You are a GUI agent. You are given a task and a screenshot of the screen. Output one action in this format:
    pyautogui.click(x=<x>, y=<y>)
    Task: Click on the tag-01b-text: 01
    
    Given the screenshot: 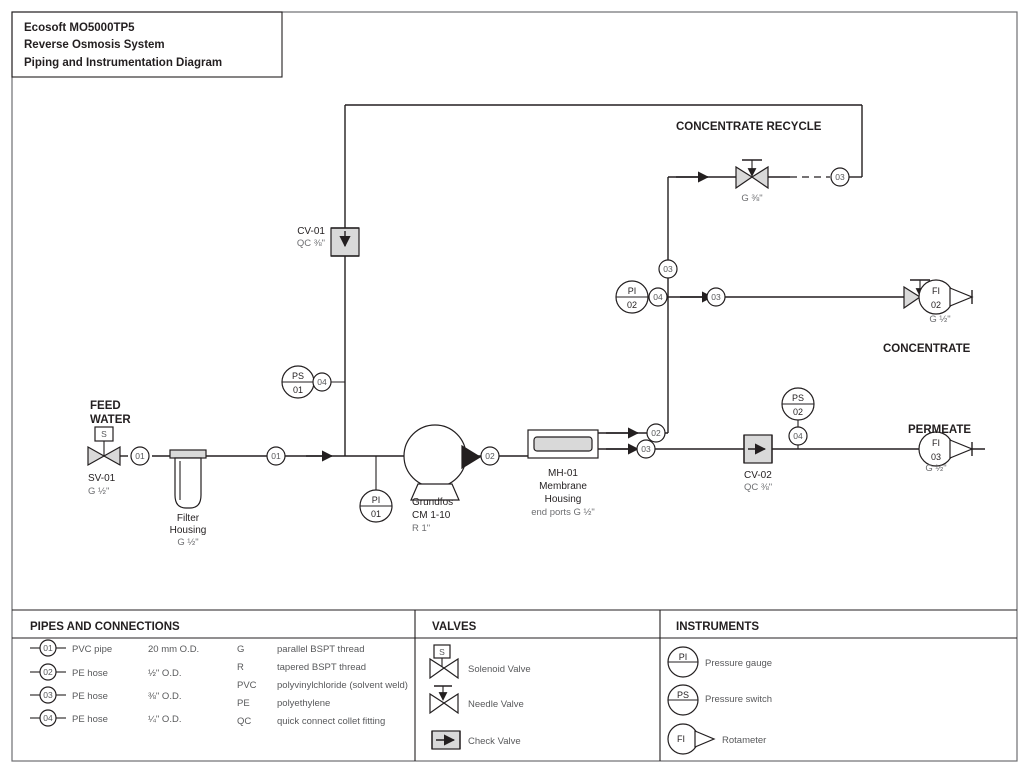 What is the action you would take?
    pyautogui.click(x=276, y=456)
    